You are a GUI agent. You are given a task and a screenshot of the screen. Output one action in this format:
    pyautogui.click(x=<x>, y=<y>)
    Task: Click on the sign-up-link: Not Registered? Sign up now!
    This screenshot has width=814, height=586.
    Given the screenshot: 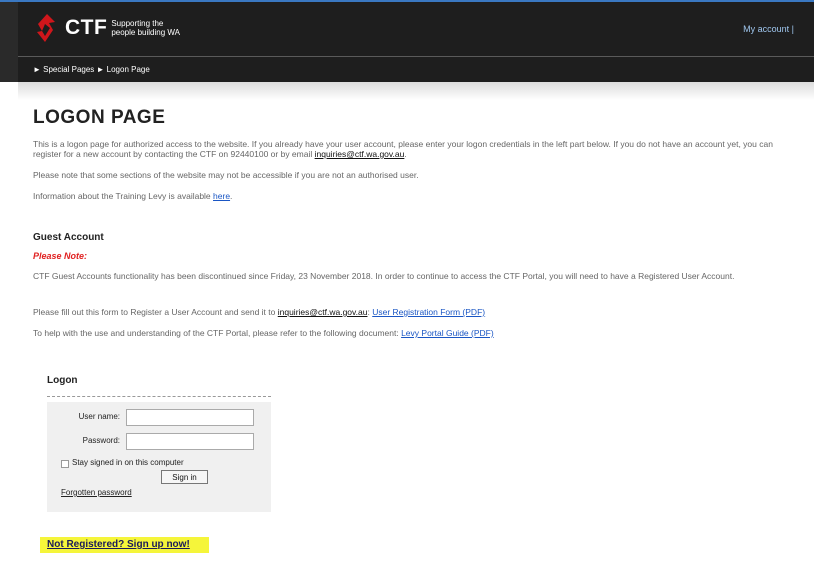 What is the action you would take?
    pyautogui.click(x=124, y=545)
    